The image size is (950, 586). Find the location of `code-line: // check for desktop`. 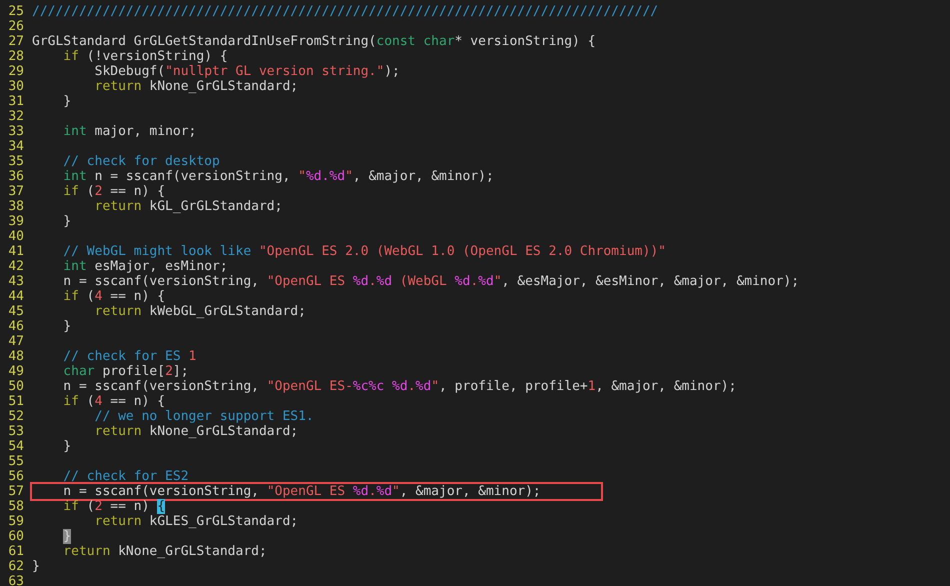

code-line: // check for desktop is located at coordinates (141, 161).